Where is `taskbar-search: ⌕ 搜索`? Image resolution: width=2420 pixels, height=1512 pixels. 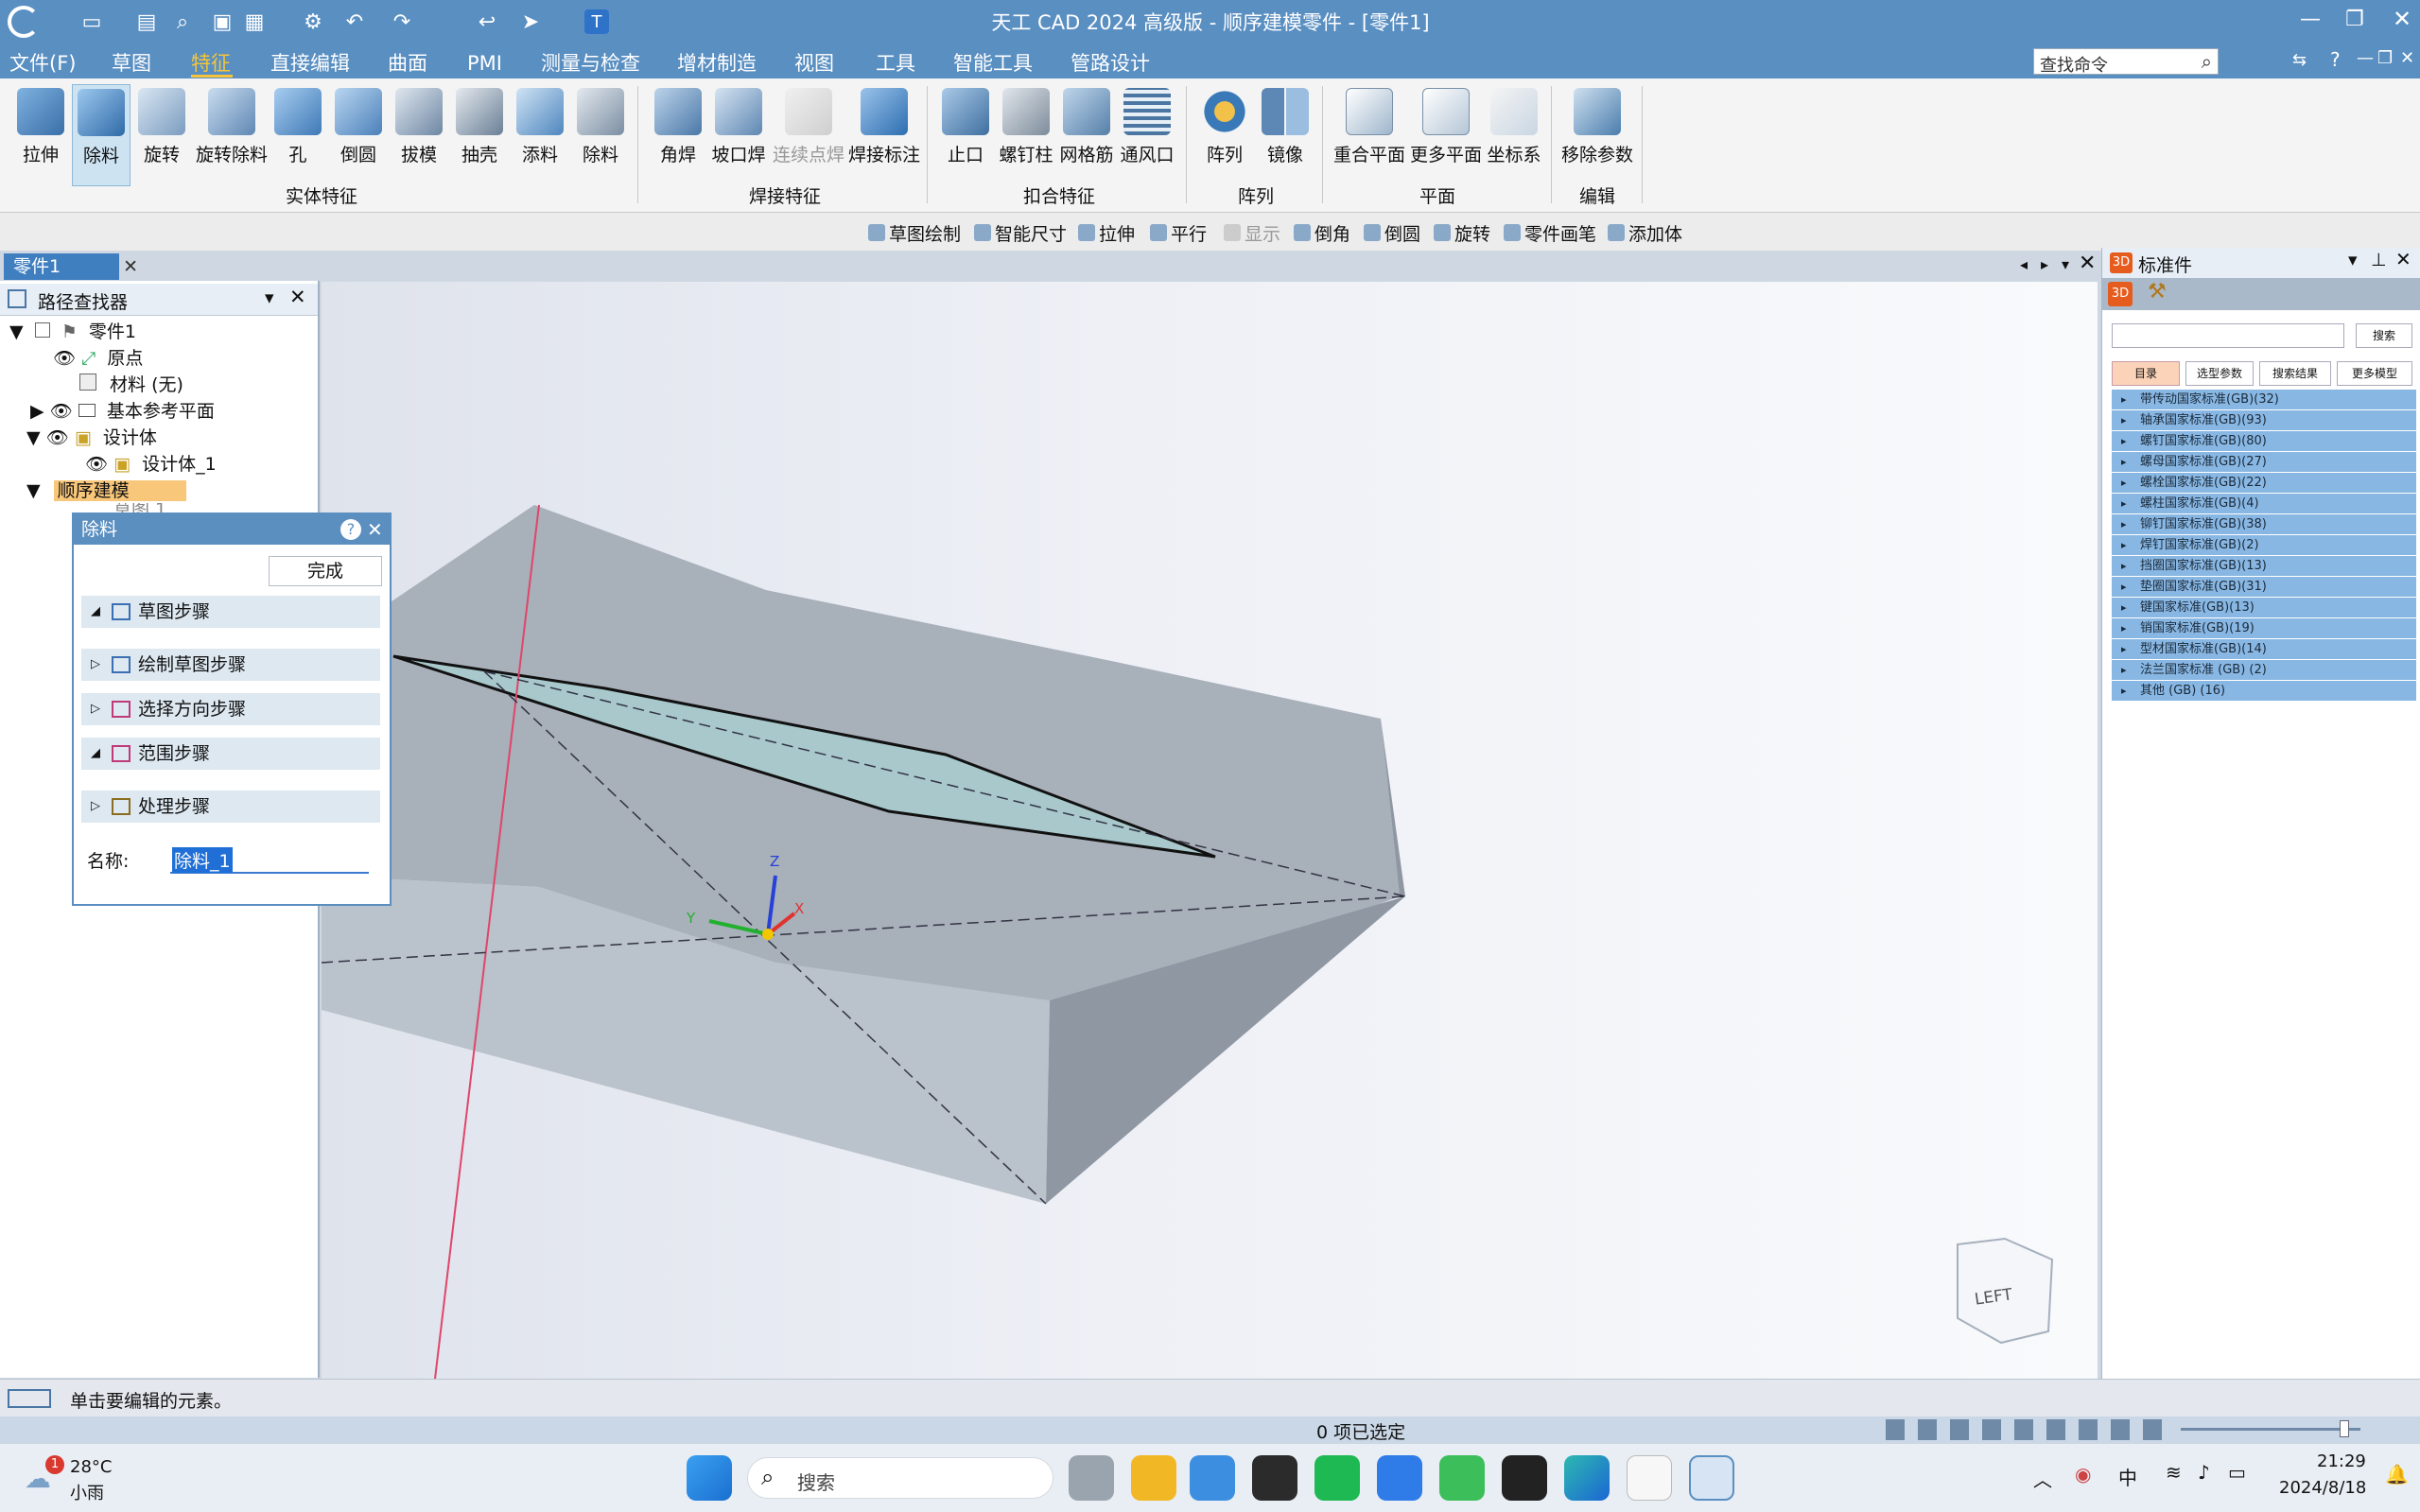 taskbar-search: ⌕ 搜索 is located at coordinates (900, 1478).